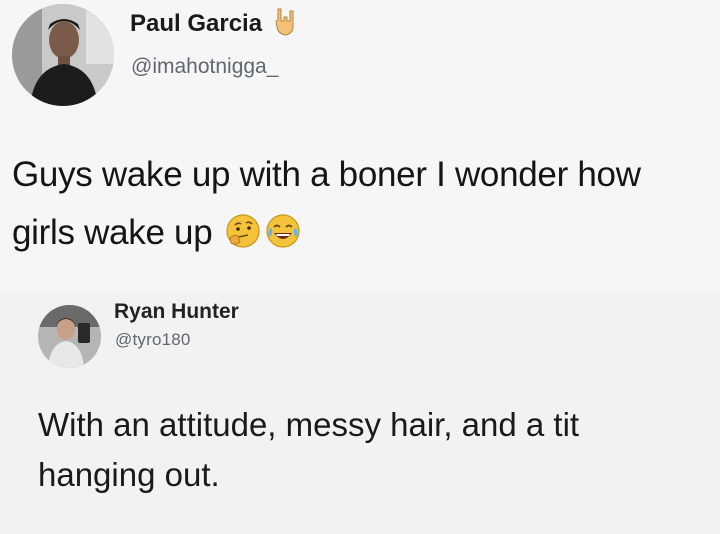 Image resolution: width=720 pixels, height=534 pixels. Describe the element at coordinates (286, 22) in the screenshot. I see `rock-on-hand-icon` at that location.